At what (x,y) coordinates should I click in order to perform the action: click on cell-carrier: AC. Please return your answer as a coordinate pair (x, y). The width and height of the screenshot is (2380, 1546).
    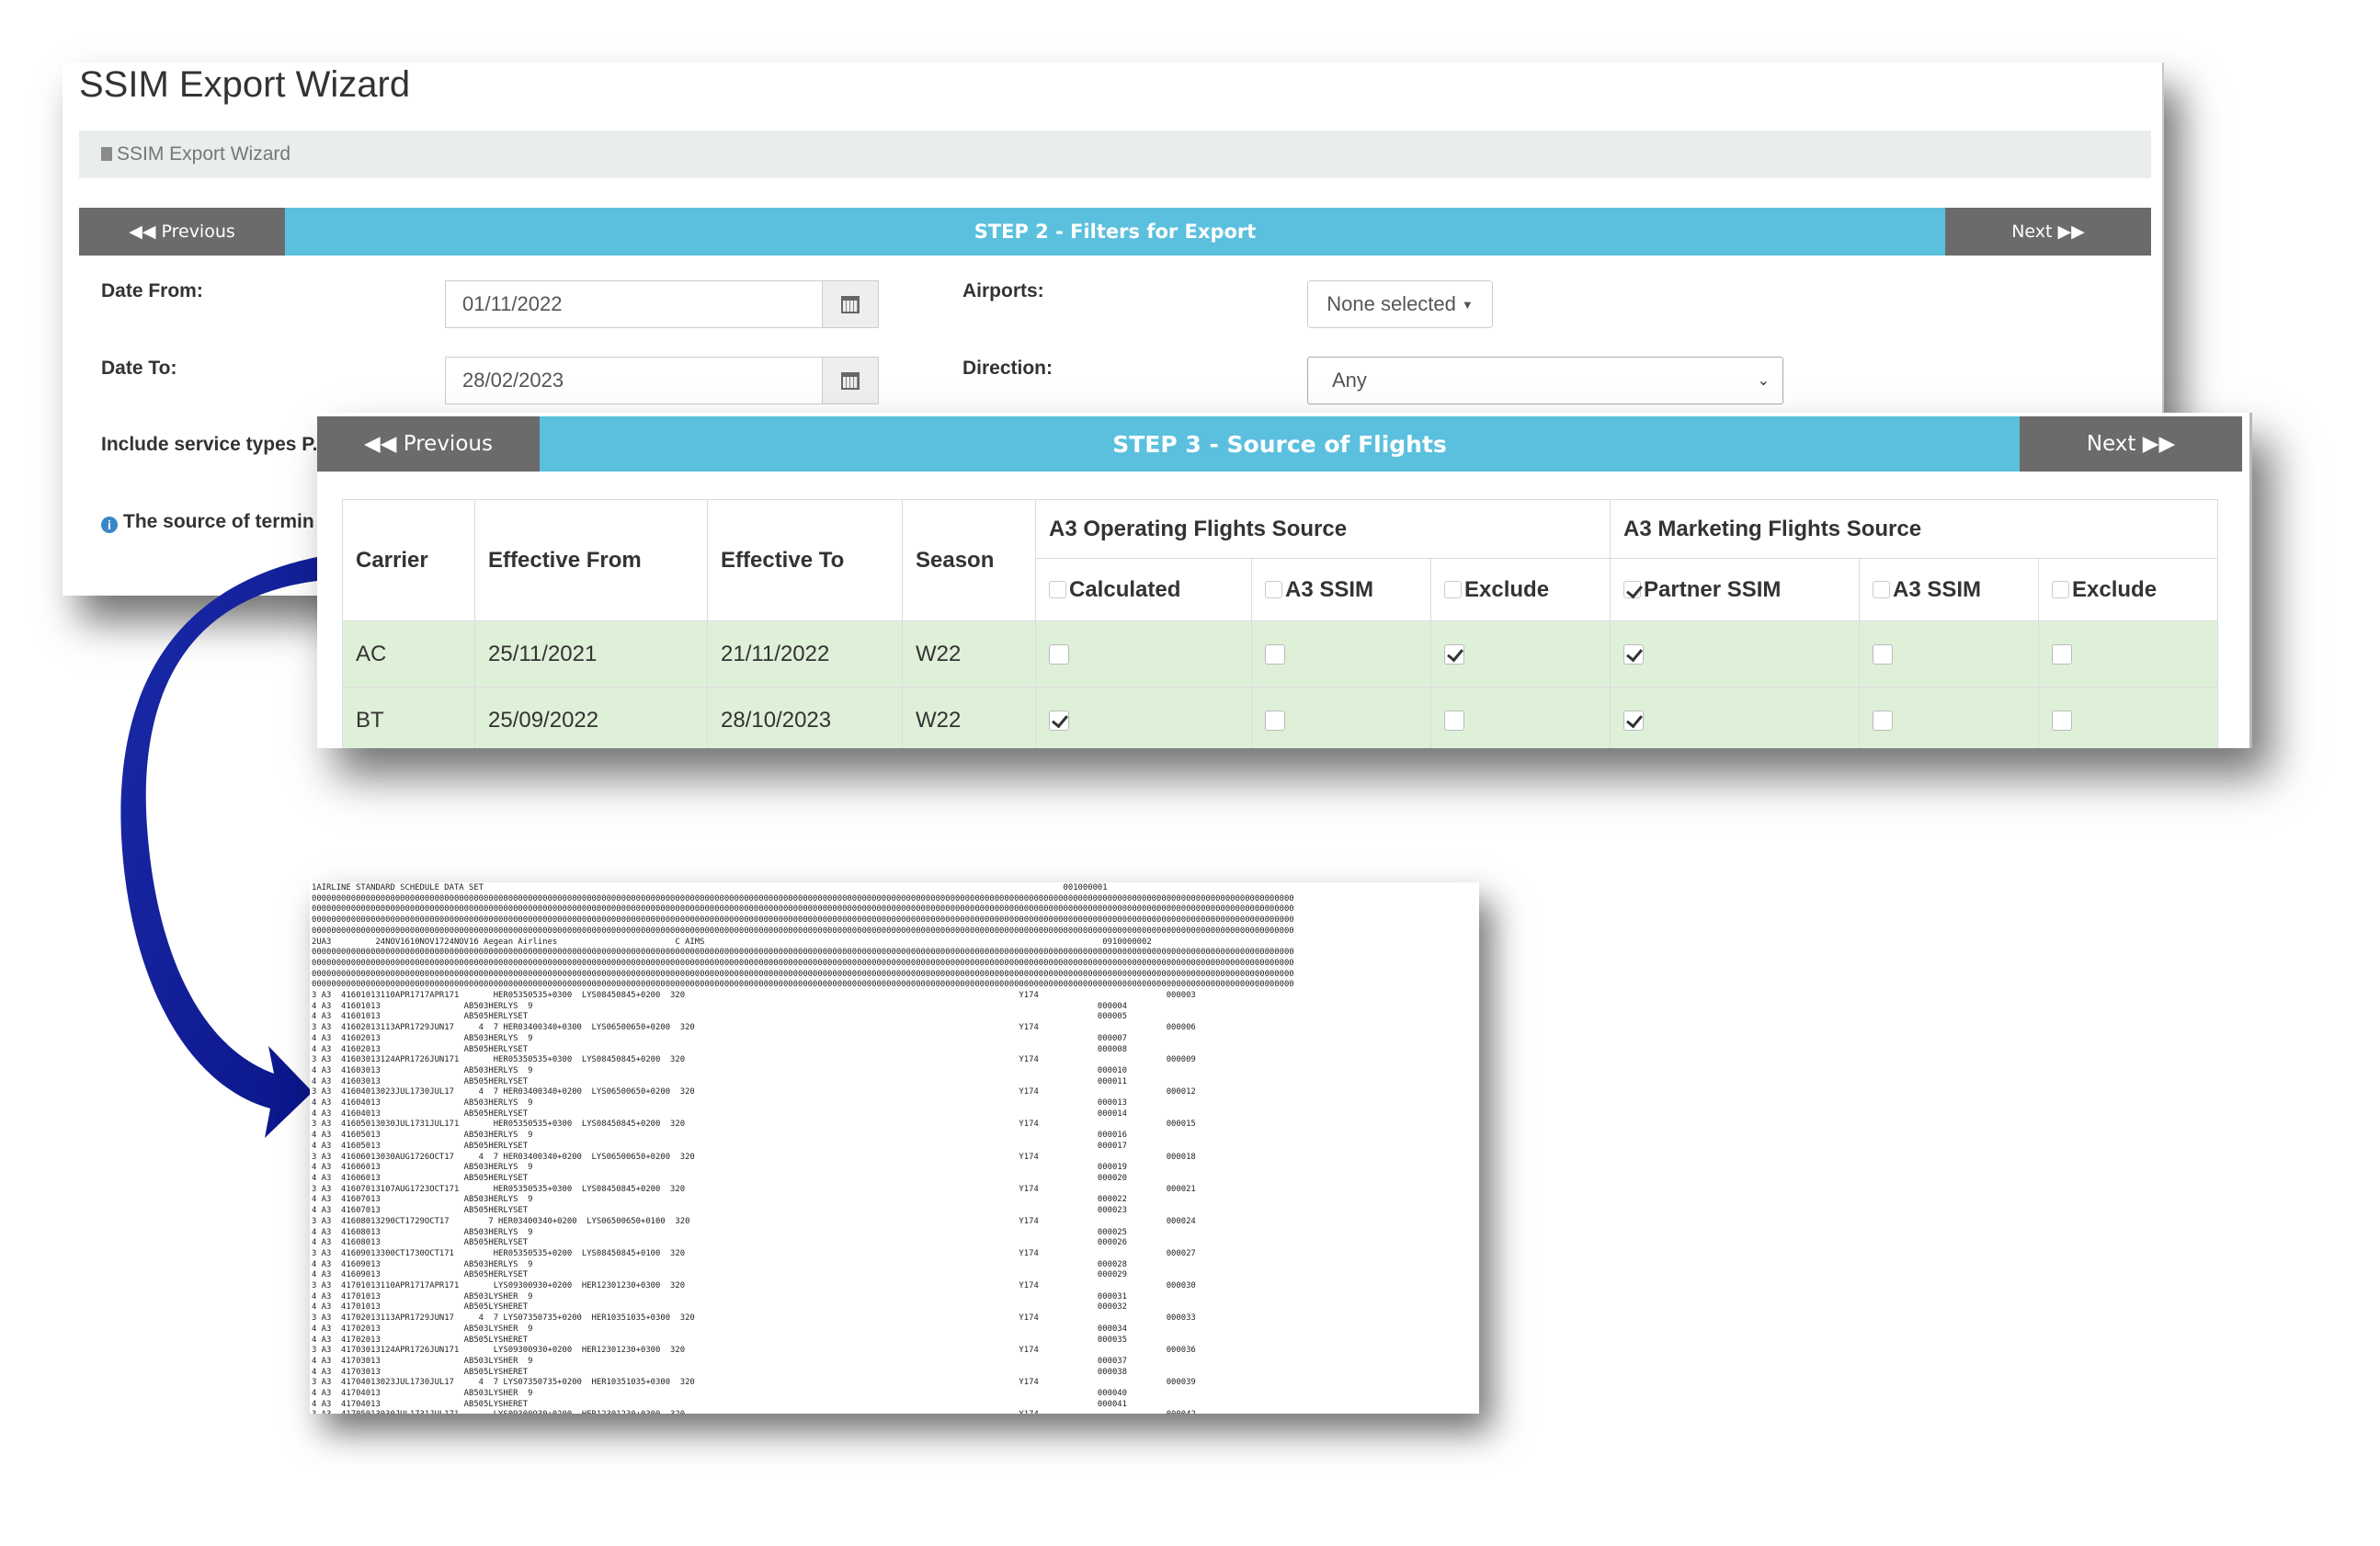
    Looking at the image, I should click on (408, 654).